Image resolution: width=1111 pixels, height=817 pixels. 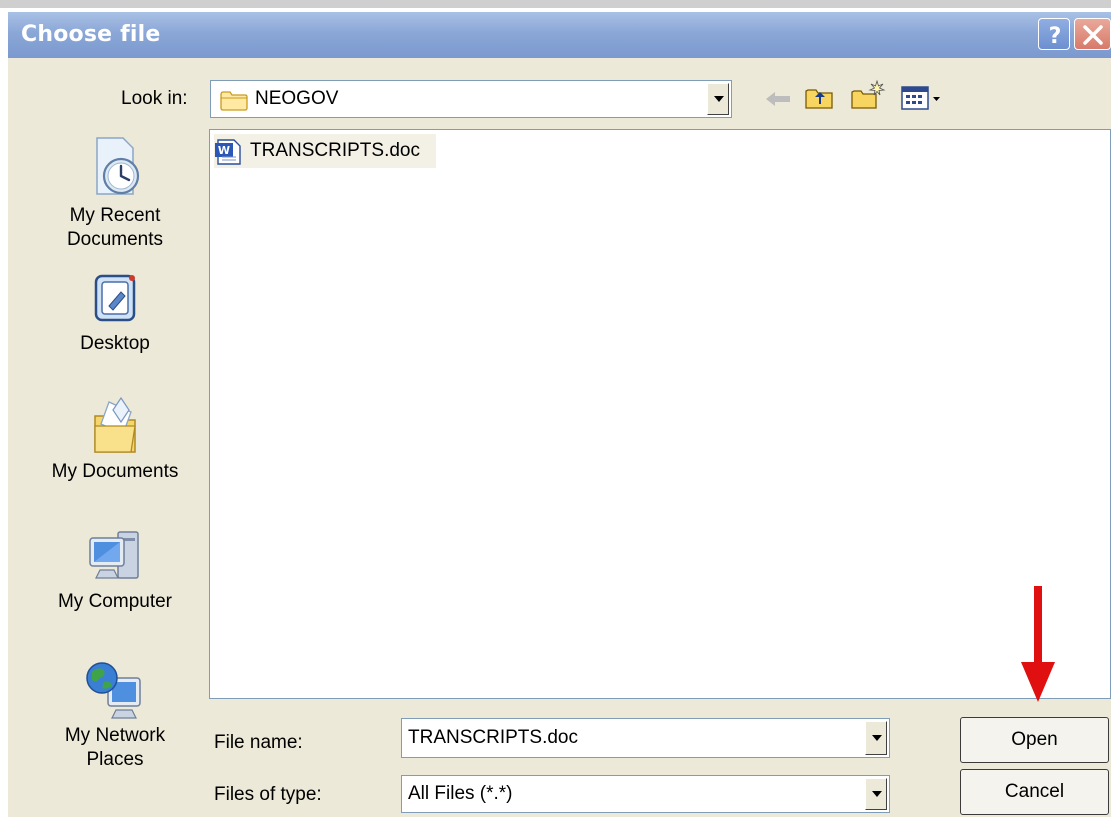 I want to click on place-my-recent-documents: My Recent Documents, so click(x=115, y=192).